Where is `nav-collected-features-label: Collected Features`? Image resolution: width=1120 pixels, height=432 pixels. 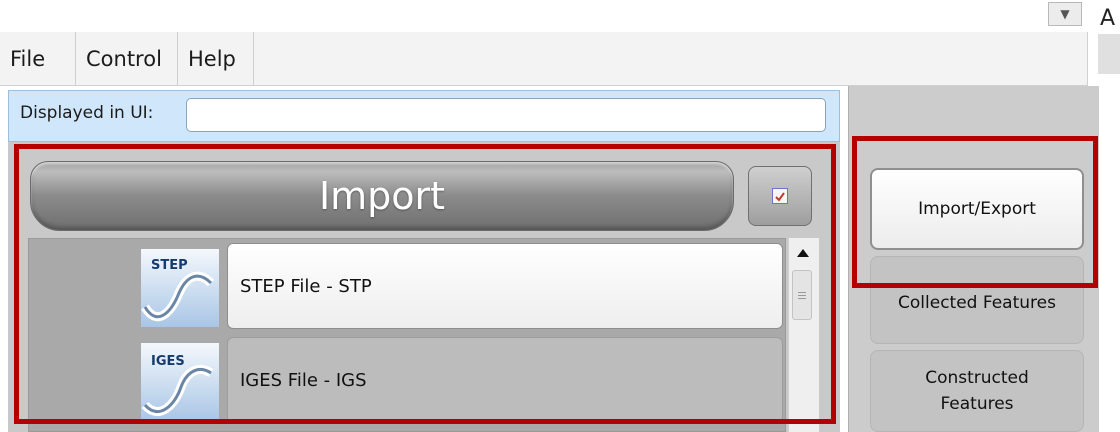
nav-collected-features-label: Collected Features is located at coordinates (977, 303).